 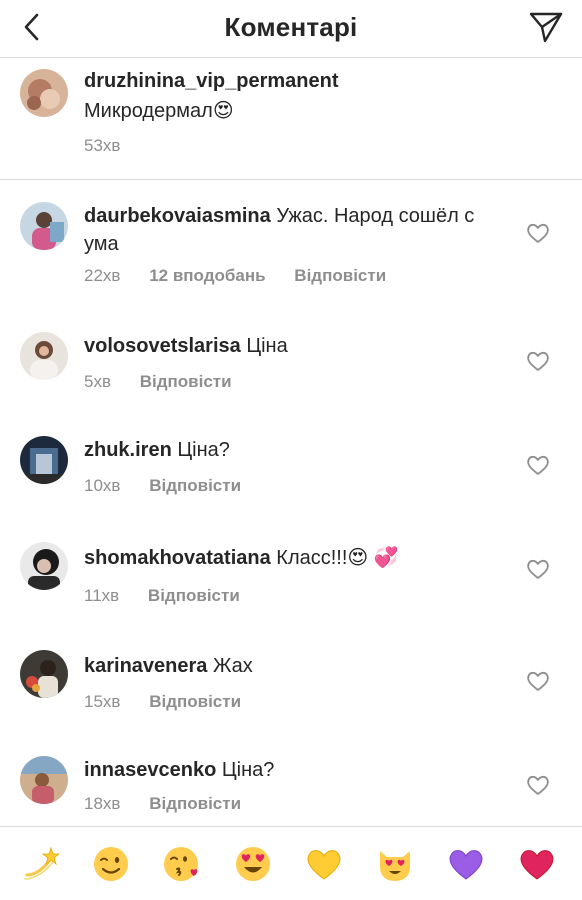 What do you see at coordinates (162, 346) in the screenshot?
I see `comment-username: volosovetslarisa` at bounding box center [162, 346].